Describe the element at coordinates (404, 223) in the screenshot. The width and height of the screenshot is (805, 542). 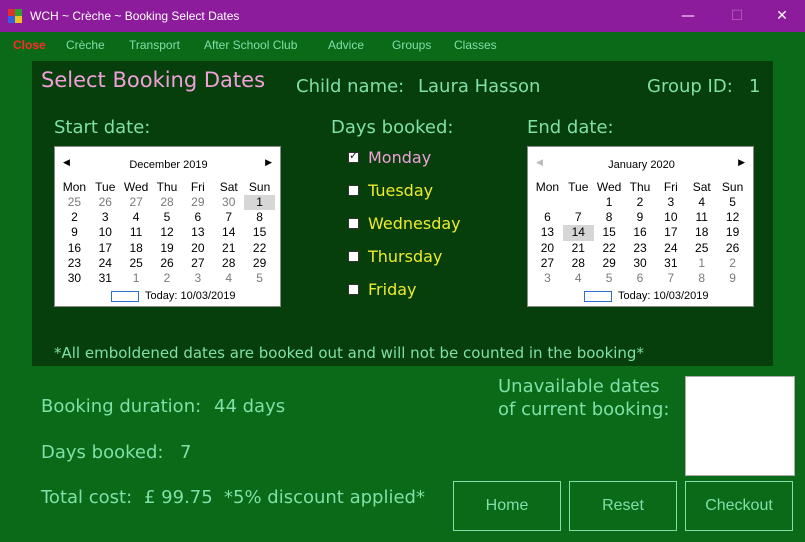
I see `day-checkbox-wednesday: Wednesday` at that location.